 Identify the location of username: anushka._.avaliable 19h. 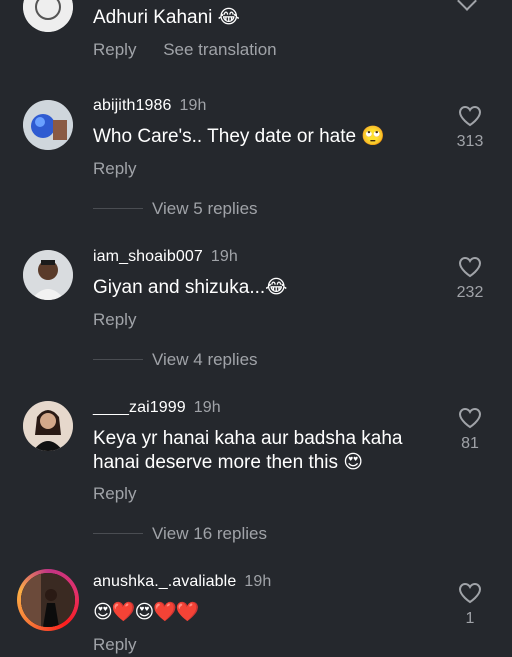
(182, 582).